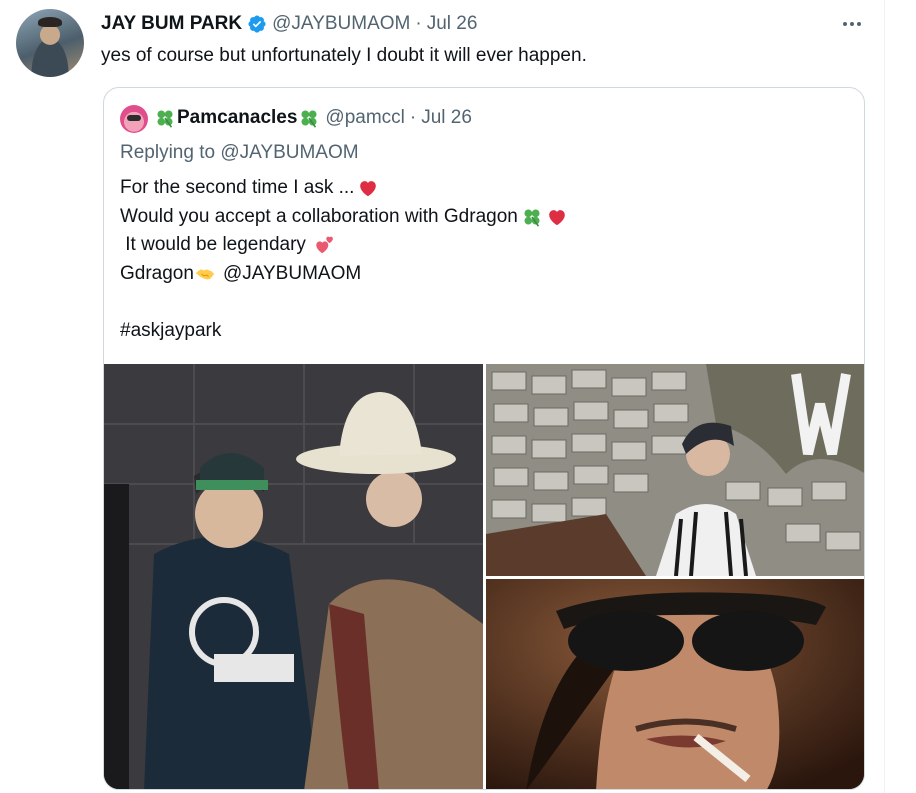 This screenshot has width=916, height=793. What do you see at coordinates (289, 152) in the screenshot?
I see `replying-to-mention: @JAYBUMAOM` at bounding box center [289, 152].